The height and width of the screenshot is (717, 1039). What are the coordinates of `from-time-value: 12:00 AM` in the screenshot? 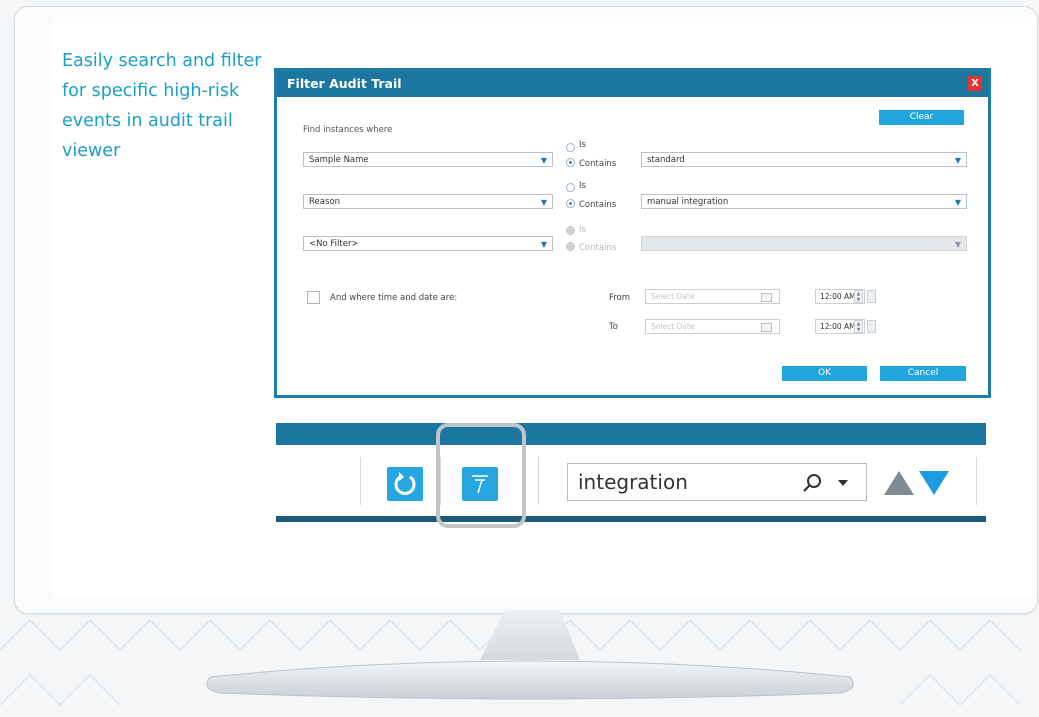 It's located at (838, 296).